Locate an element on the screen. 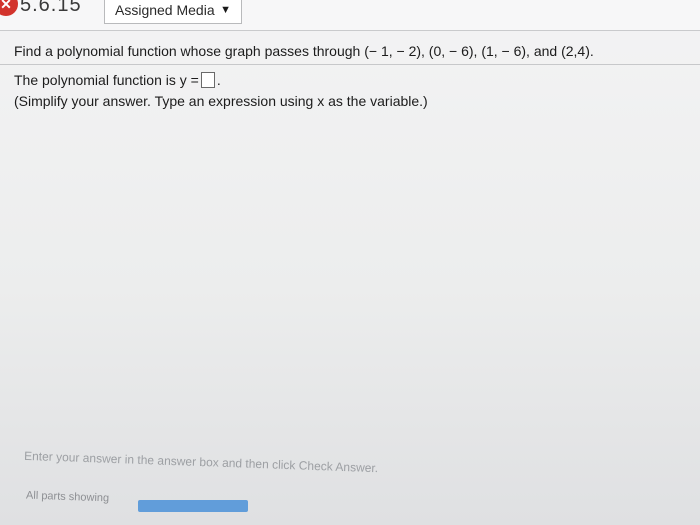 The height and width of the screenshot is (525, 700). answer-label: The polynomial function is y = is located at coordinates (106, 80).